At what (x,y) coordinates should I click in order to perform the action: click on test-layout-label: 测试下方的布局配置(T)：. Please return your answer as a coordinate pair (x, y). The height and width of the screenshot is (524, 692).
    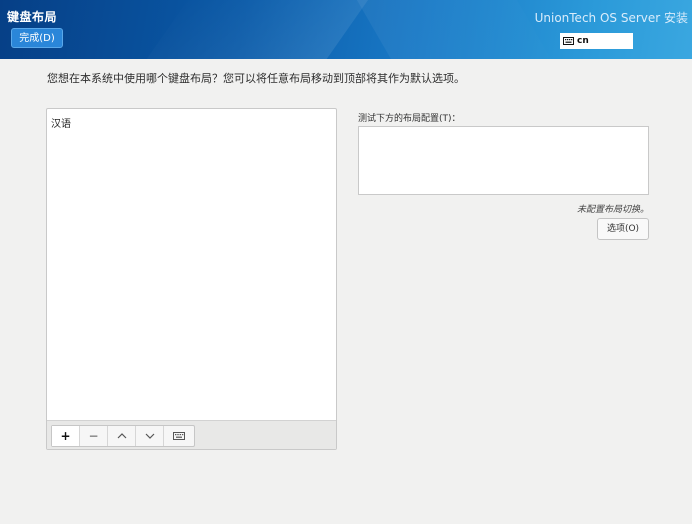
    Looking at the image, I should click on (409, 119).